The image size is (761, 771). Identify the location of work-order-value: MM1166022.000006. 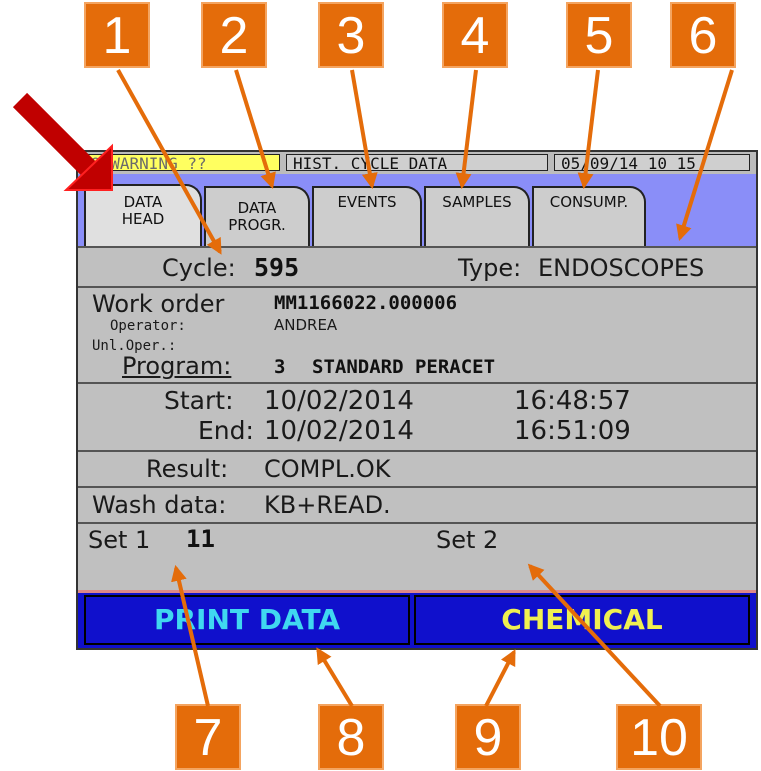
(366, 303).